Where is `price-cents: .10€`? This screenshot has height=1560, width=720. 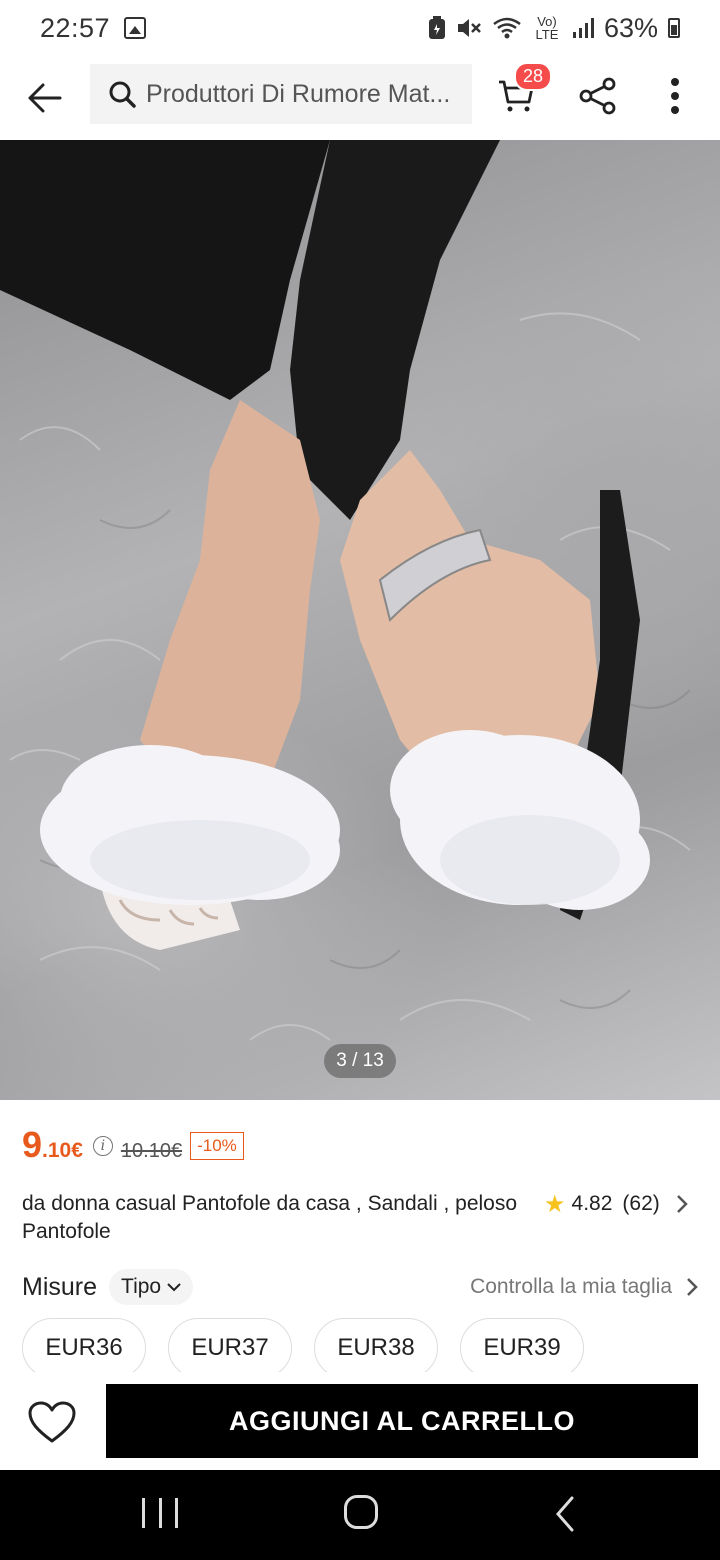 price-cents: .10€ is located at coordinates (62, 1150).